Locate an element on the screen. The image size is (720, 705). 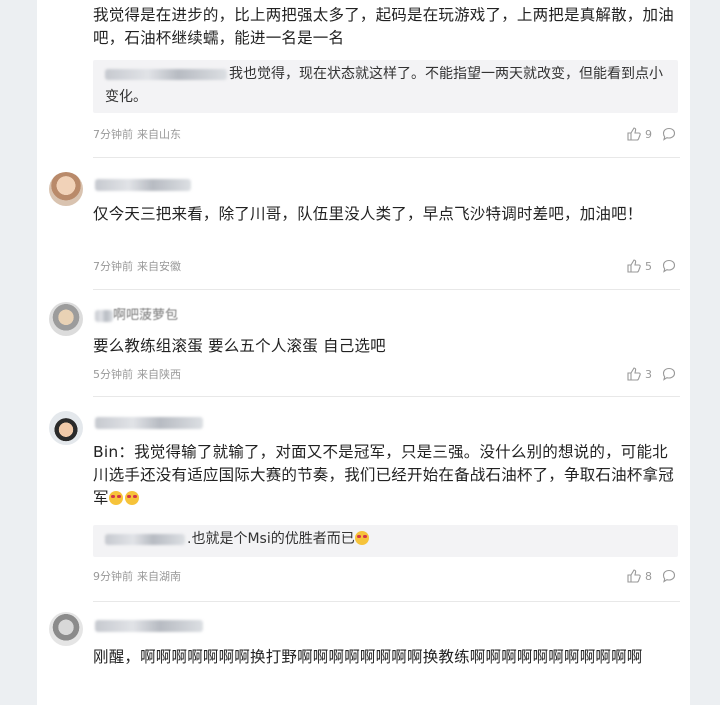
comment-actions: 9 is located at coordinates (651, 134).